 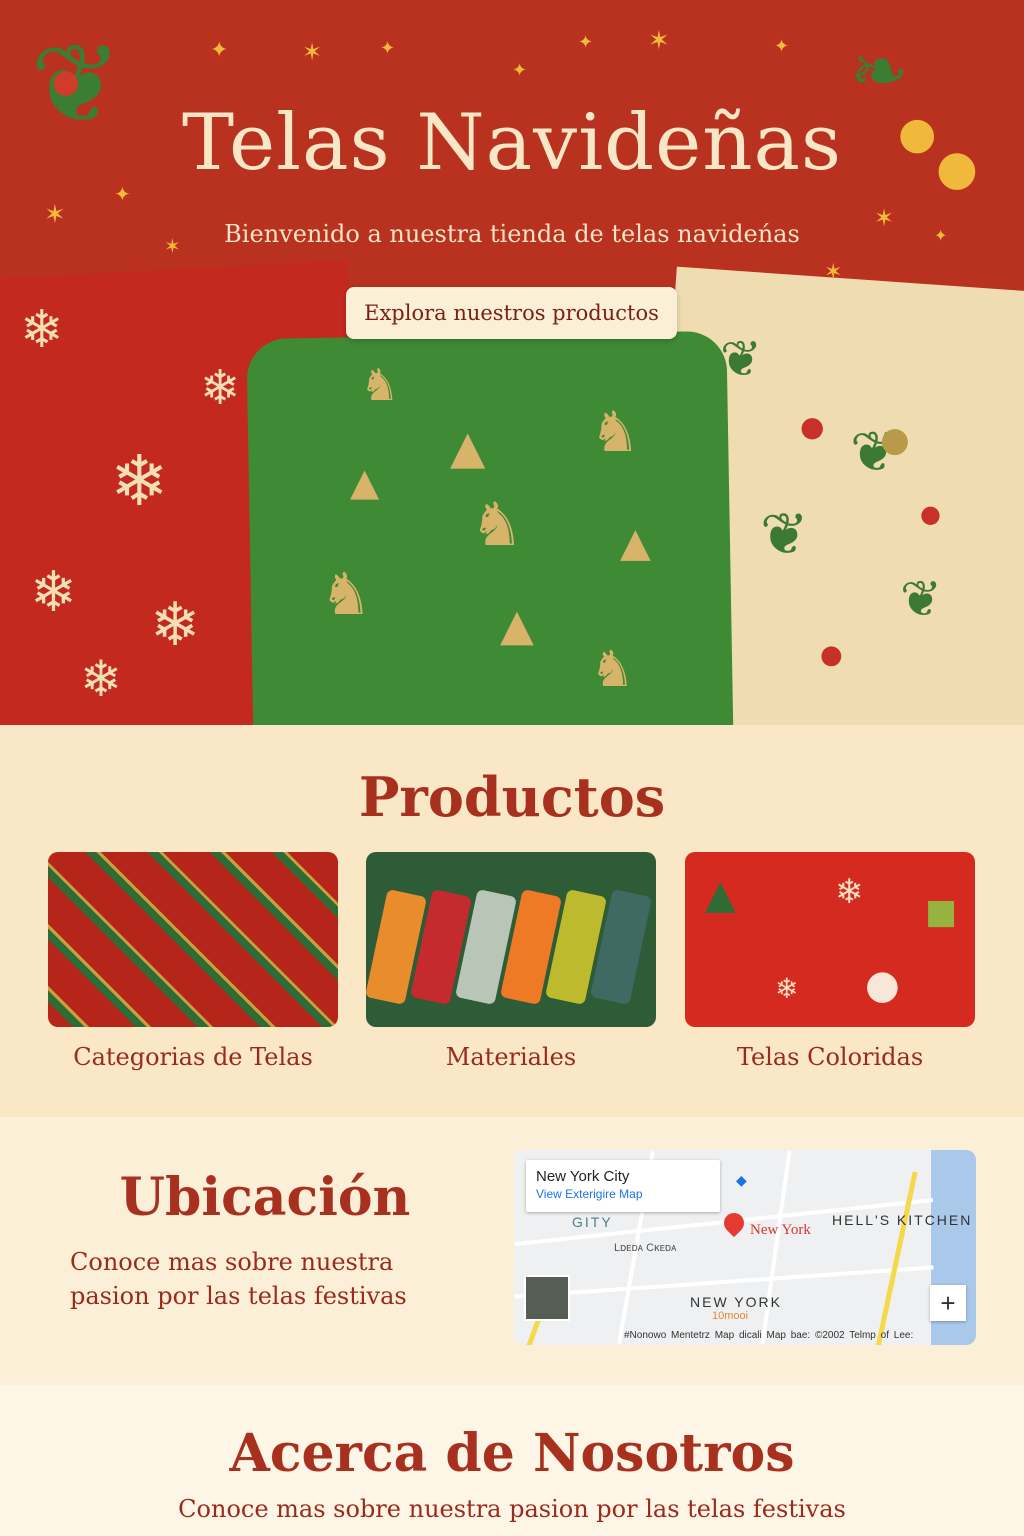 What do you see at coordinates (512, 1453) in the screenshot?
I see `about-title: Acerca de Nosotros` at bounding box center [512, 1453].